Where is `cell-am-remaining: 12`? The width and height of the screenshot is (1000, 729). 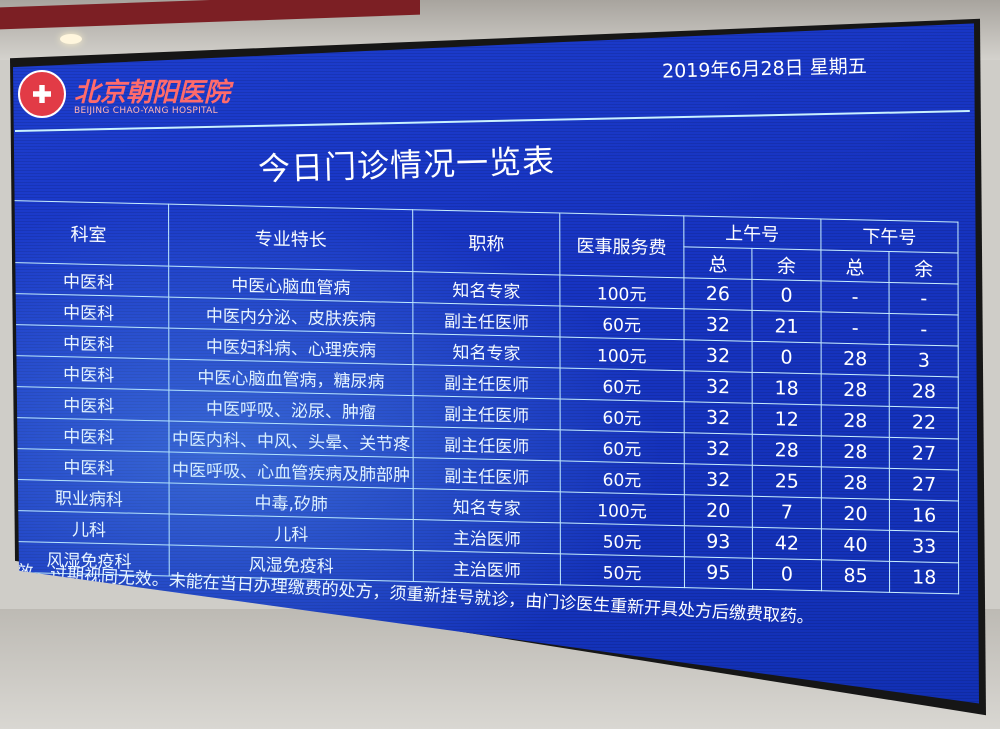 cell-am-remaining: 12 is located at coordinates (787, 419).